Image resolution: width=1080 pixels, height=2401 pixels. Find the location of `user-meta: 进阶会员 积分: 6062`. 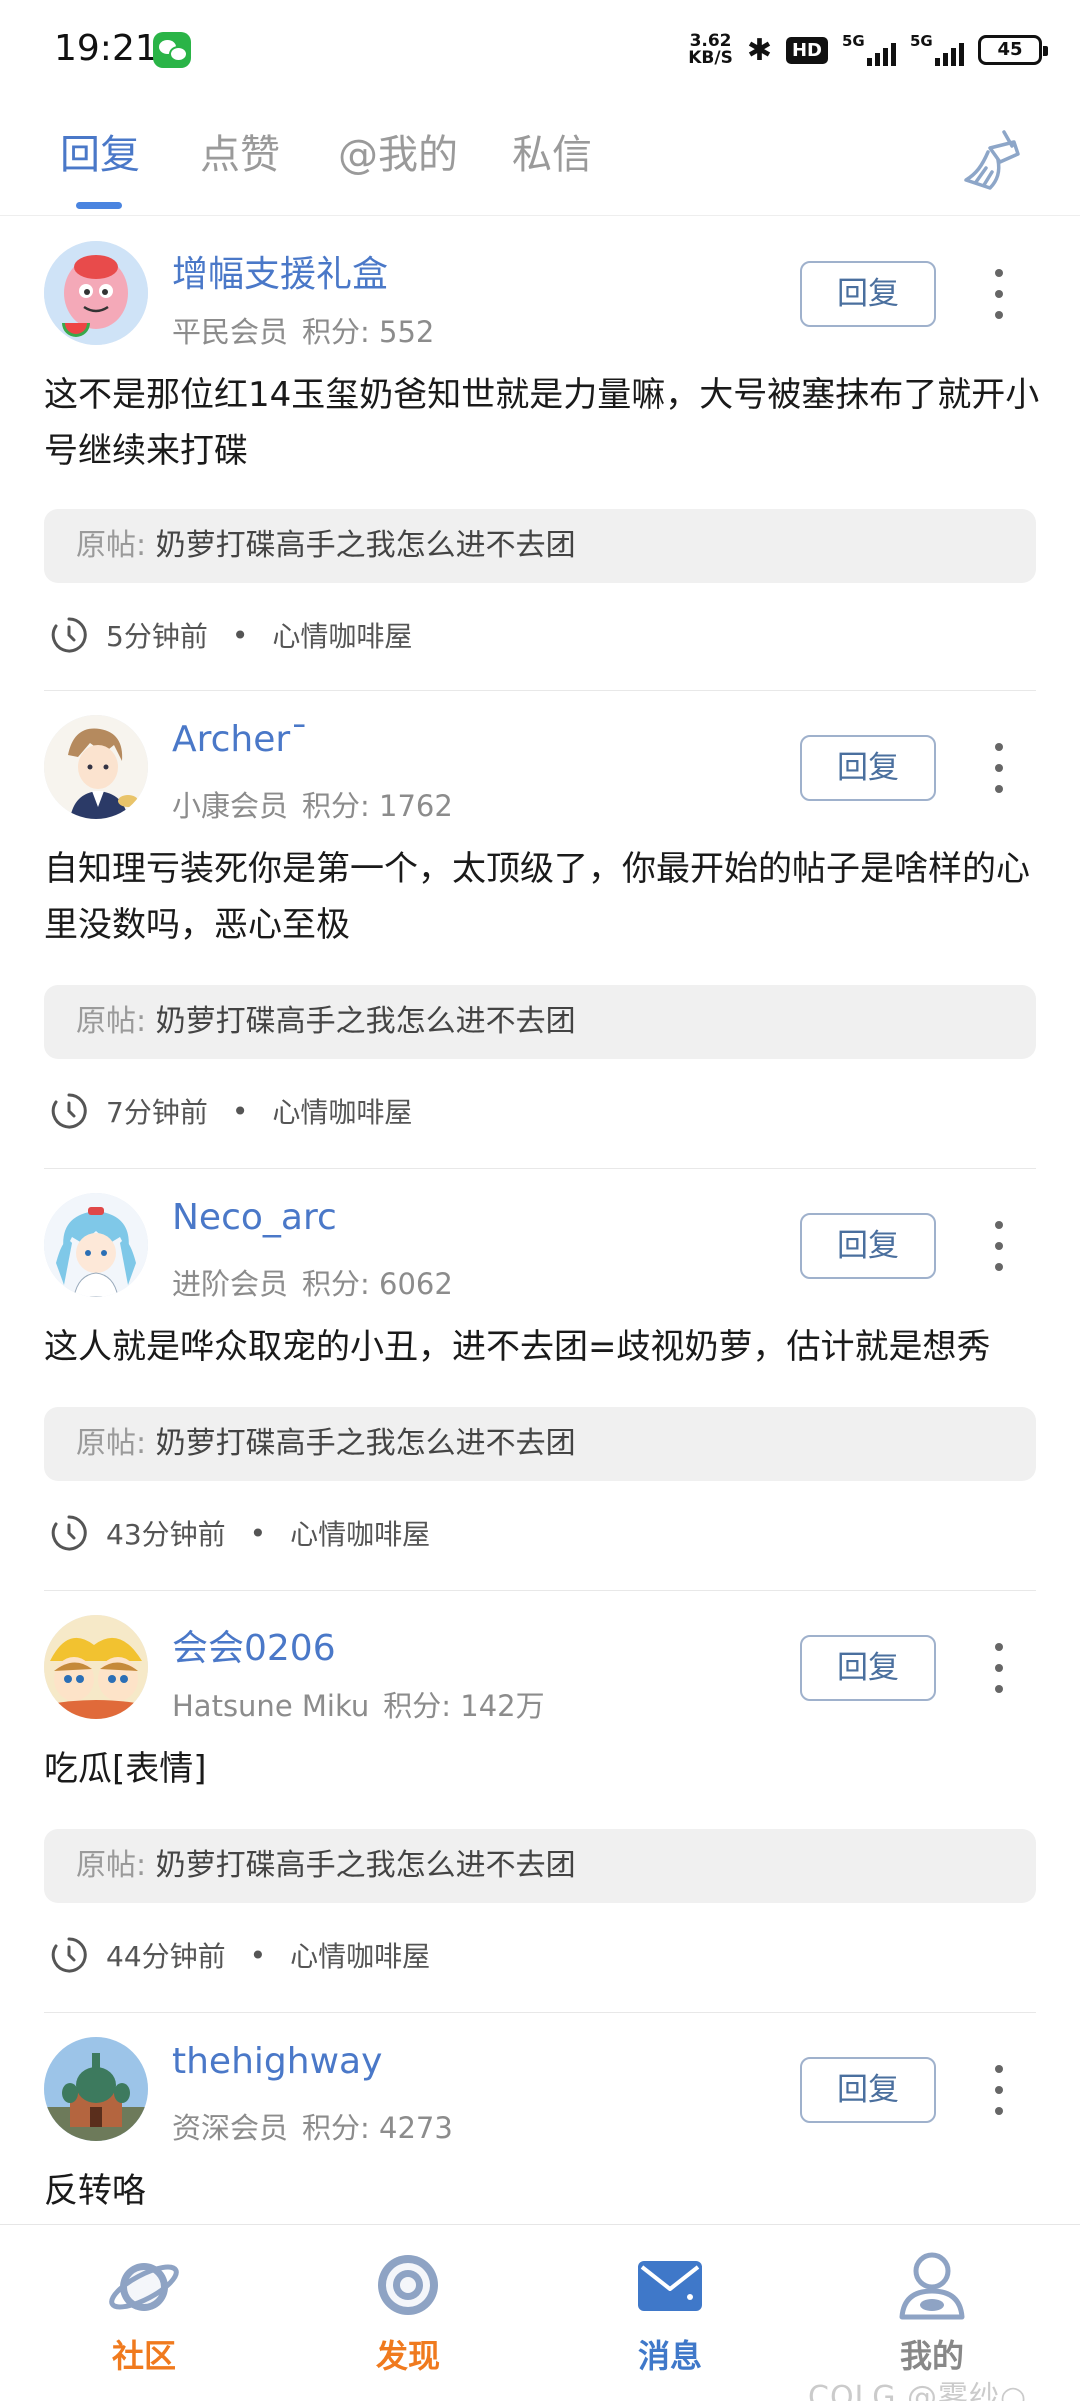

user-meta: 进阶会员 积分: 6062 is located at coordinates (312, 1282).